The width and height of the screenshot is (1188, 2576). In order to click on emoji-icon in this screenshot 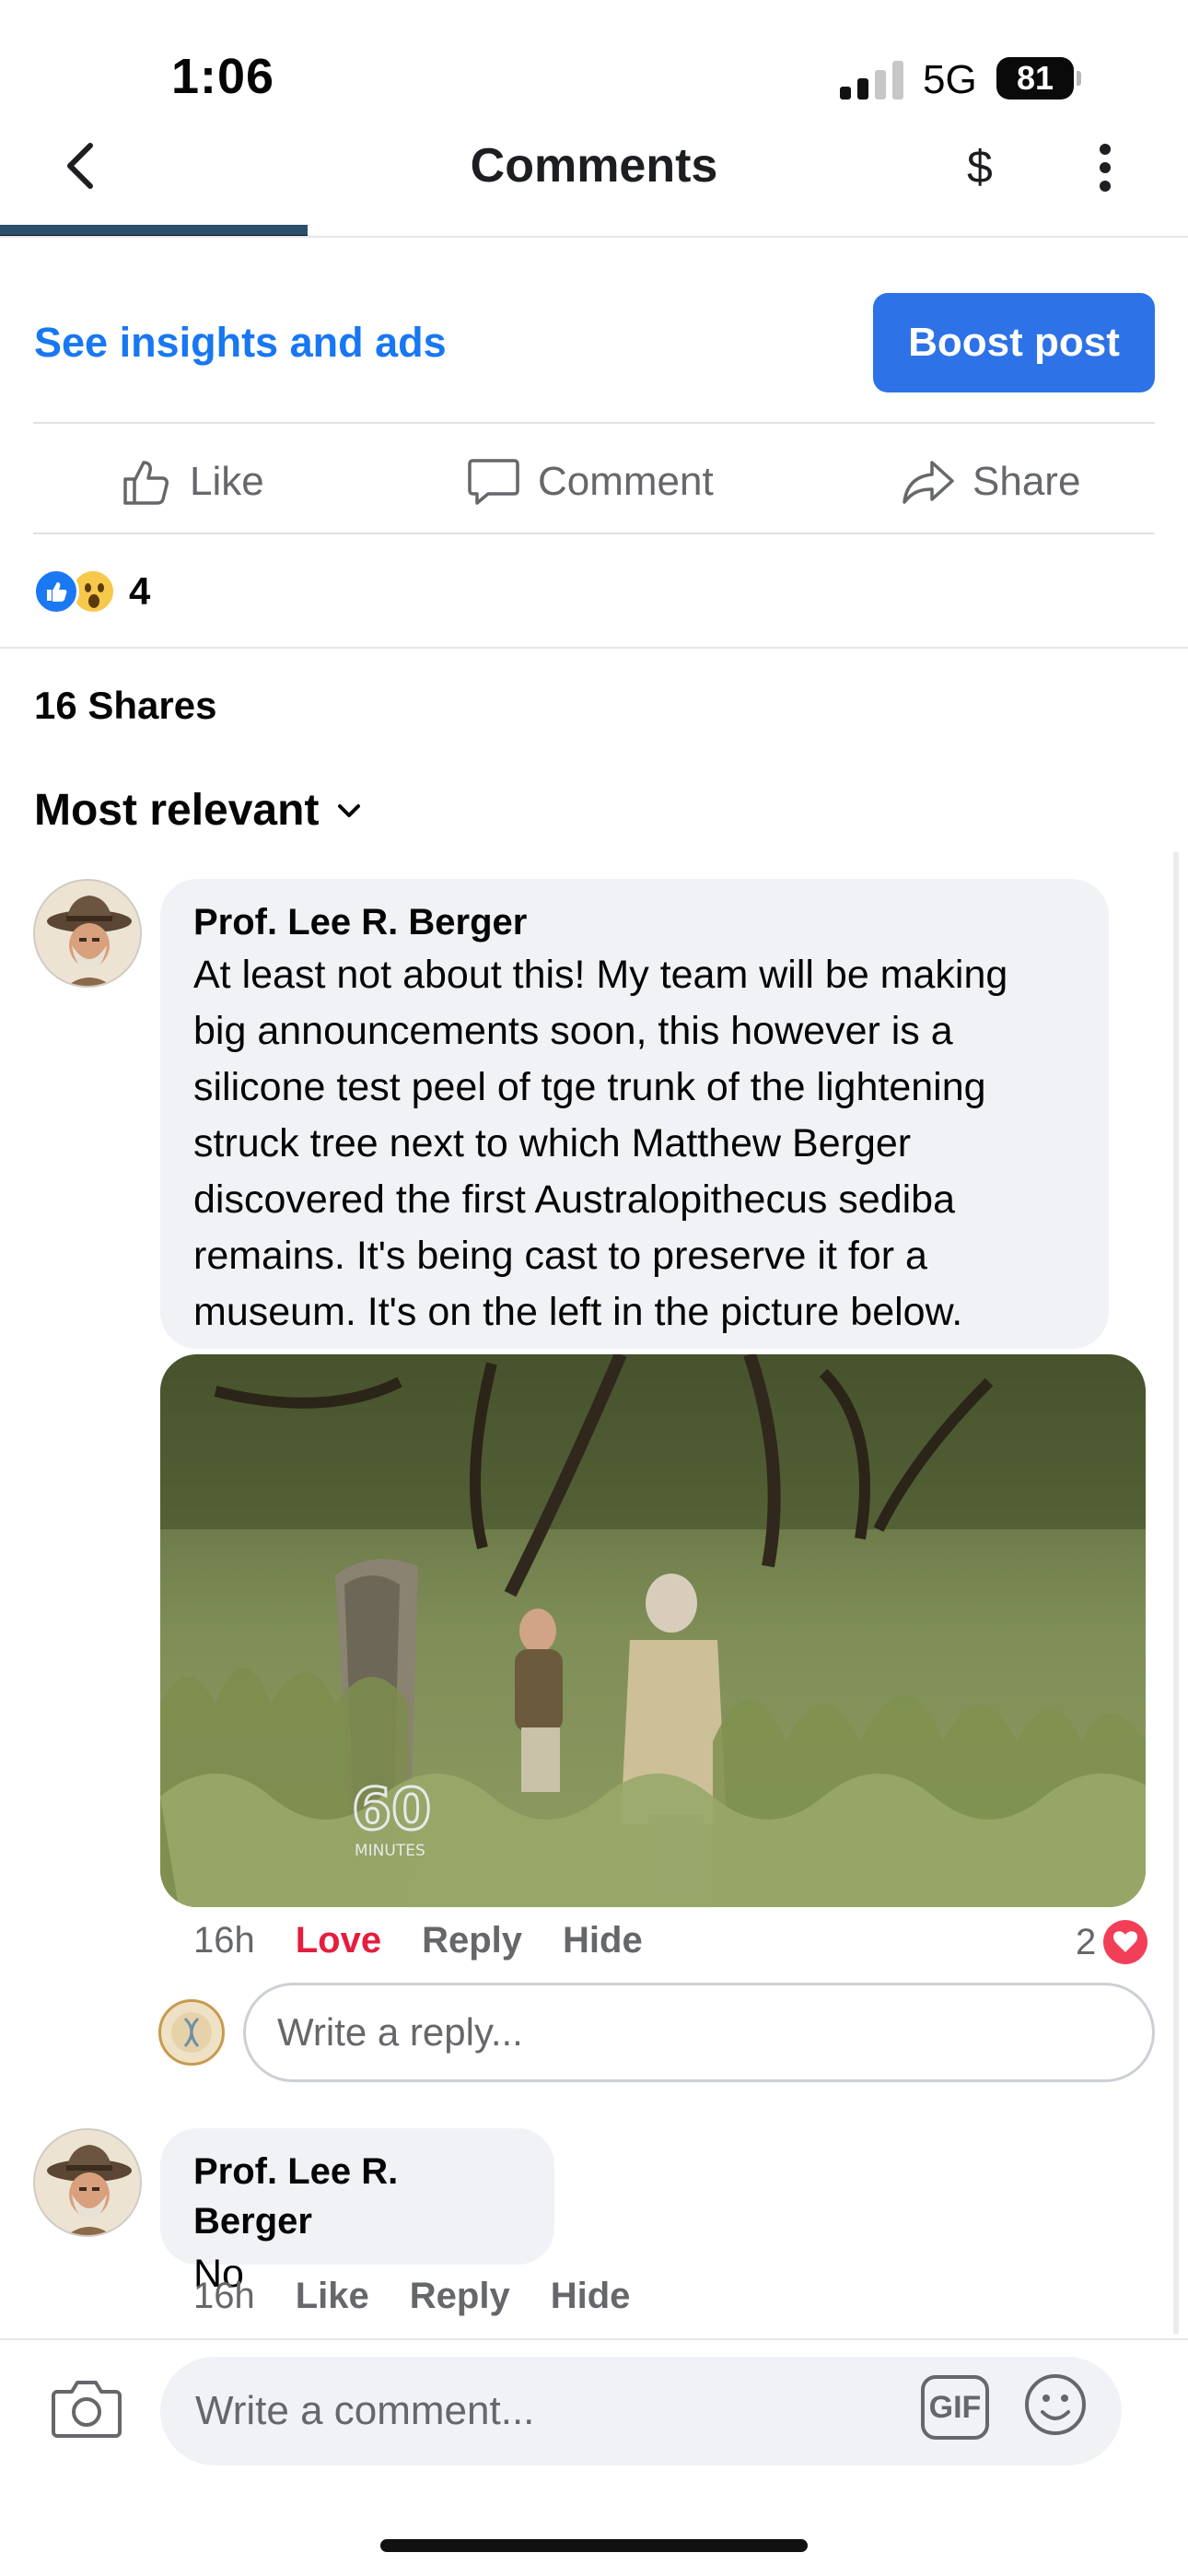, I will do `click(1055, 2404)`.